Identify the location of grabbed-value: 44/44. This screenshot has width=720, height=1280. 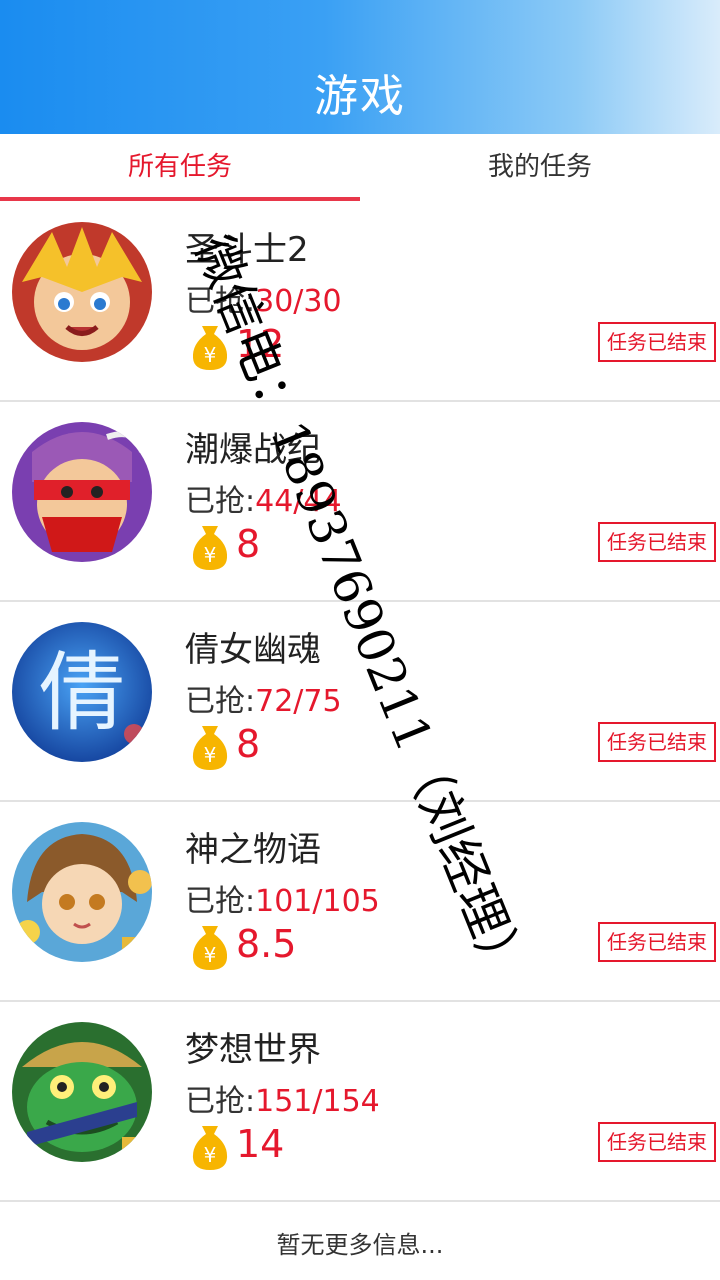
(298, 501).